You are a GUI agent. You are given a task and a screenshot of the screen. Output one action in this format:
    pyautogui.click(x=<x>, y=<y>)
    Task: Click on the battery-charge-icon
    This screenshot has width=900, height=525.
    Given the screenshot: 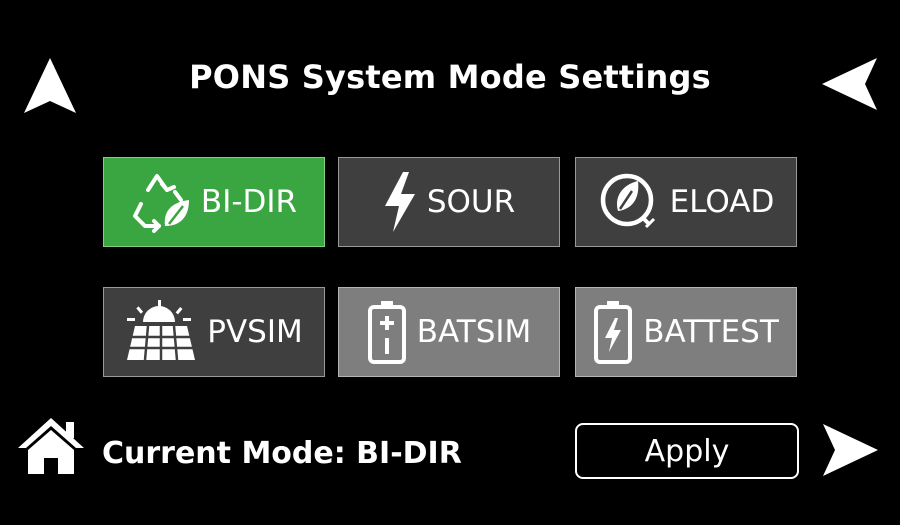 What is the action you would take?
    pyautogui.click(x=613, y=332)
    